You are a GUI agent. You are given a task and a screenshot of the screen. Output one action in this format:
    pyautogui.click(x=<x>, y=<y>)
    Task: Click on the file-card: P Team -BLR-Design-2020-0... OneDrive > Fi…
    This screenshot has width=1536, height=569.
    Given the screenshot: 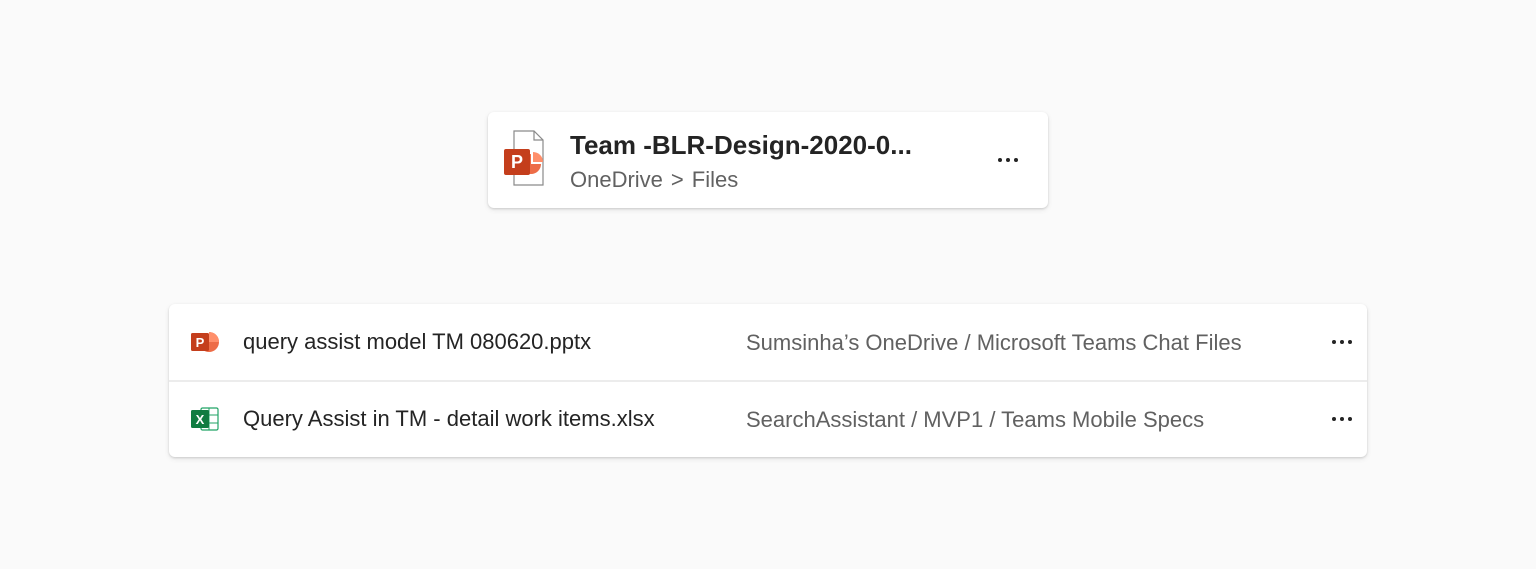 What is the action you would take?
    pyautogui.click(x=768, y=160)
    